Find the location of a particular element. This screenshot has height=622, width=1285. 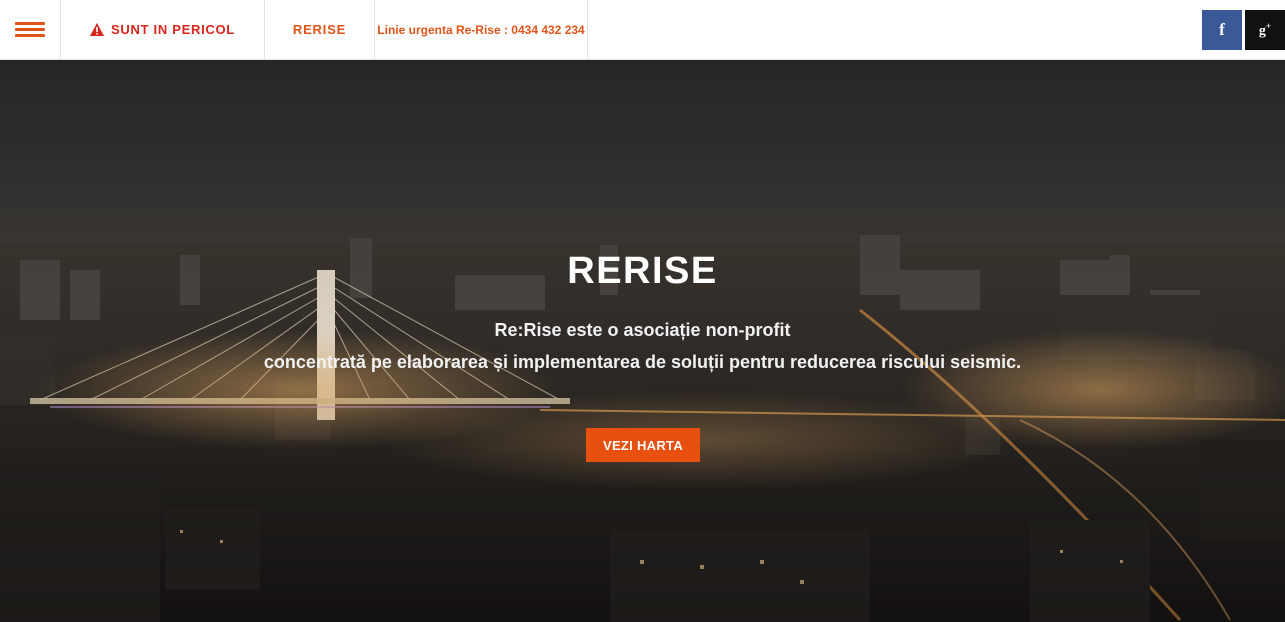

google-plus-sup: + is located at coordinates (1268, 25).